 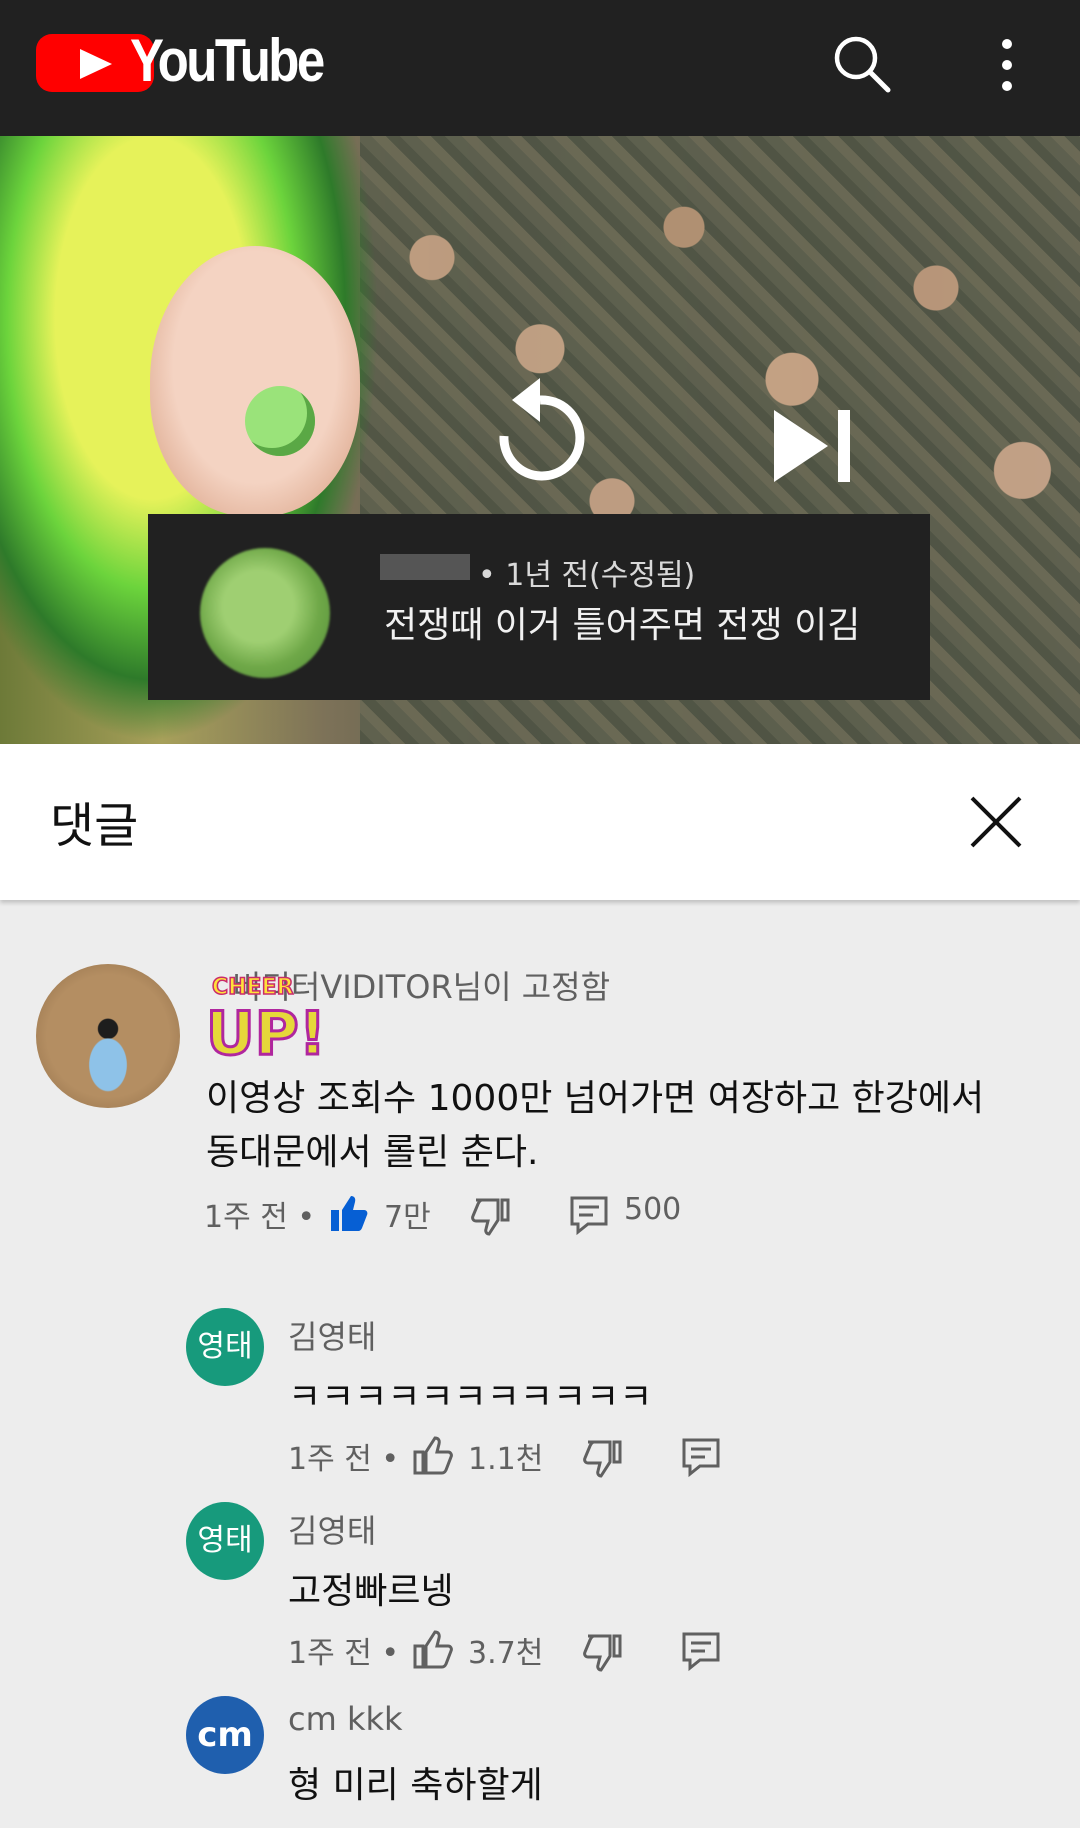 What do you see at coordinates (622, 625) in the screenshot?
I see `card-comment-text: 전쟁때 이거 틀어주면 전쟁 이김` at bounding box center [622, 625].